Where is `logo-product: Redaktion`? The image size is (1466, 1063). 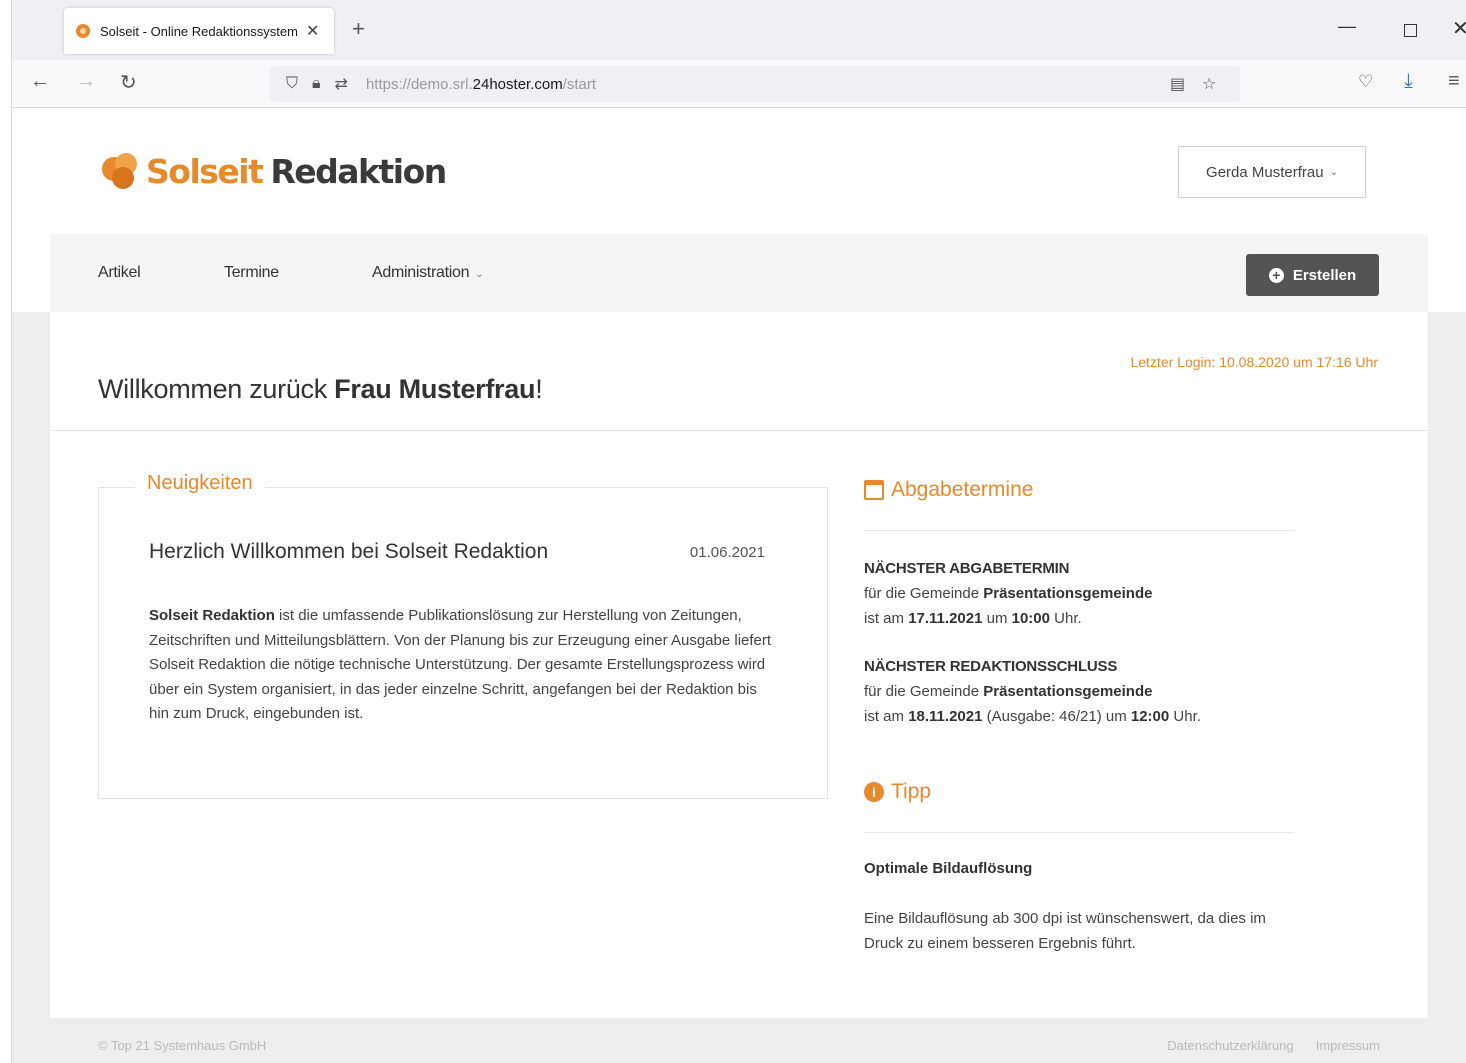 logo-product: Redaktion is located at coordinates (358, 171).